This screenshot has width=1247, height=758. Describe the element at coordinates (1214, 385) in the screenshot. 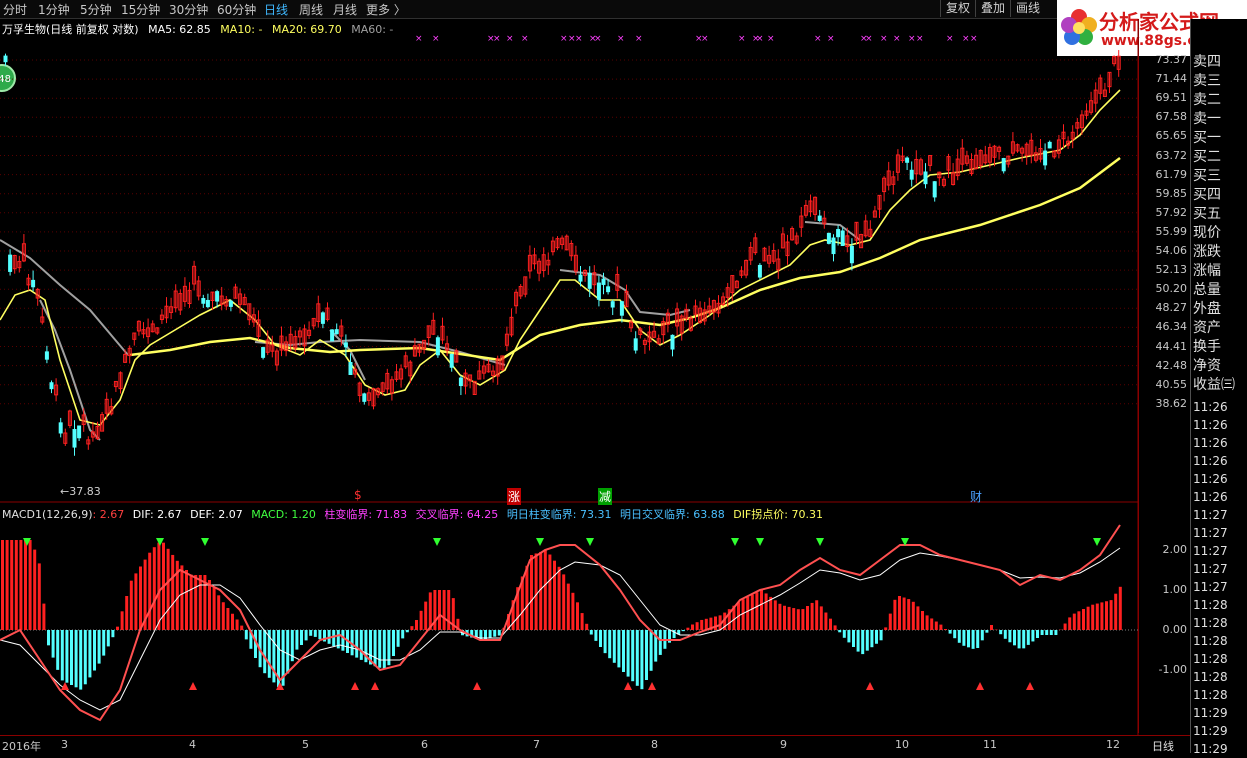

I see `panel-label: 收益㈢` at that location.